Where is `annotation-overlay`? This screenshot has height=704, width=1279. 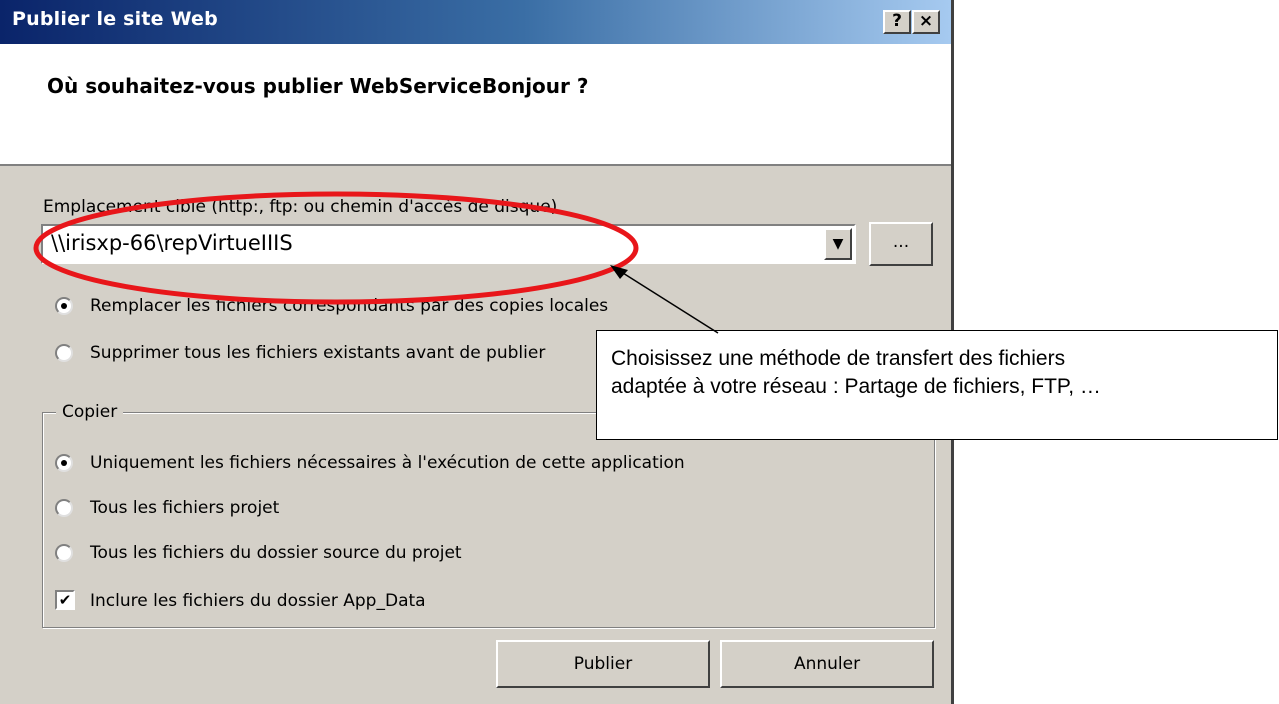
annotation-overlay is located at coordinates (376, 262).